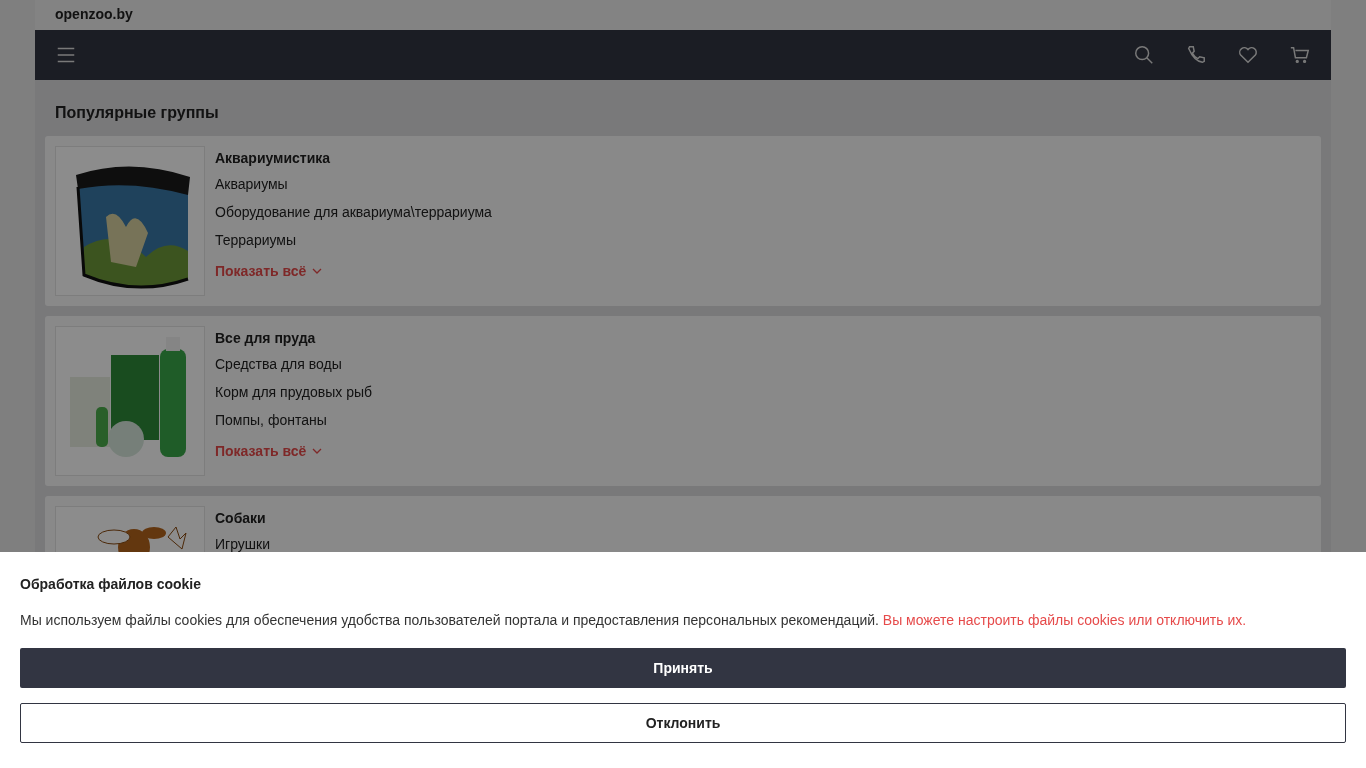 This screenshot has width=1366, height=768. I want to click on cookie-text: Мы используем файлы cookies для обеспечения удобства пользователей портала и предоставления персональных рекомендаций. Вы можете настроить файлы cookies или отключить их., so click(634, 620).